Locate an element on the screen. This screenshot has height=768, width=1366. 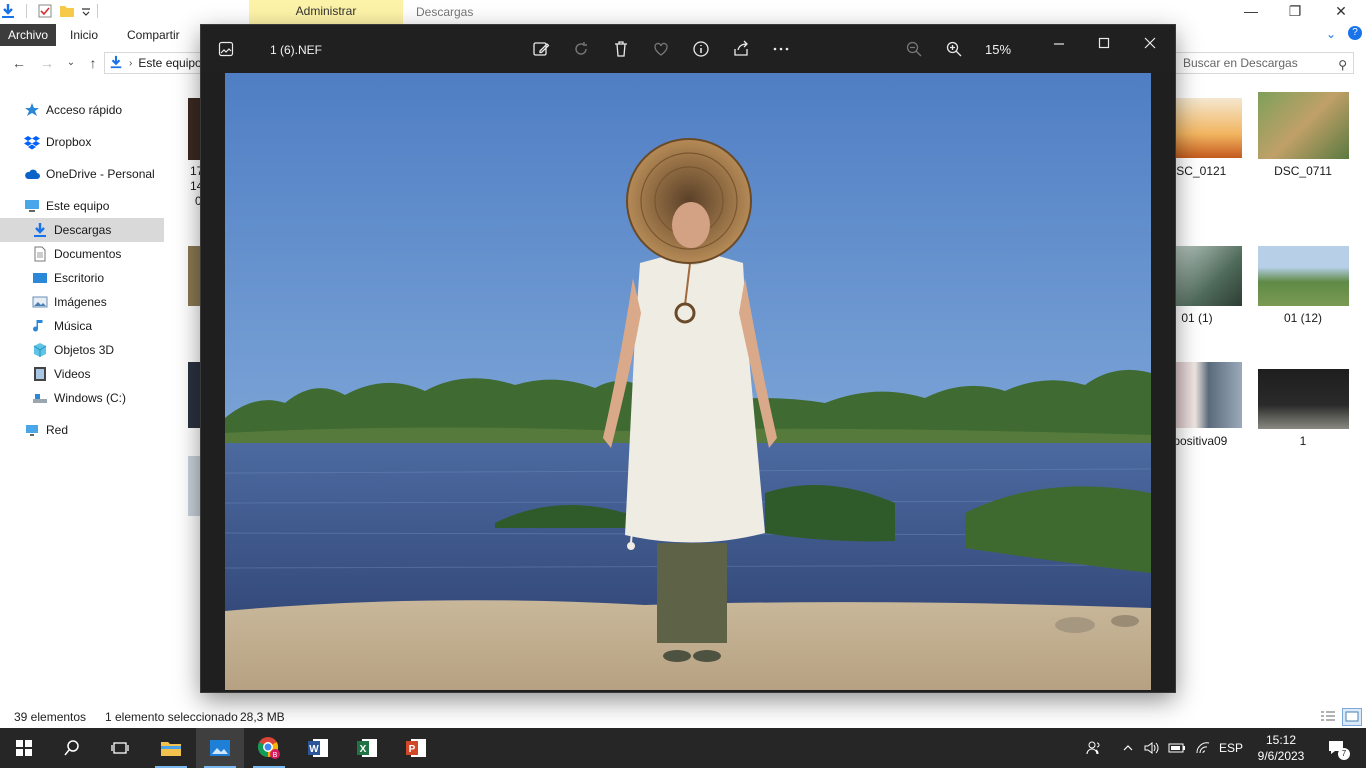
edit-image-icon is located at coordinates (541, 49).